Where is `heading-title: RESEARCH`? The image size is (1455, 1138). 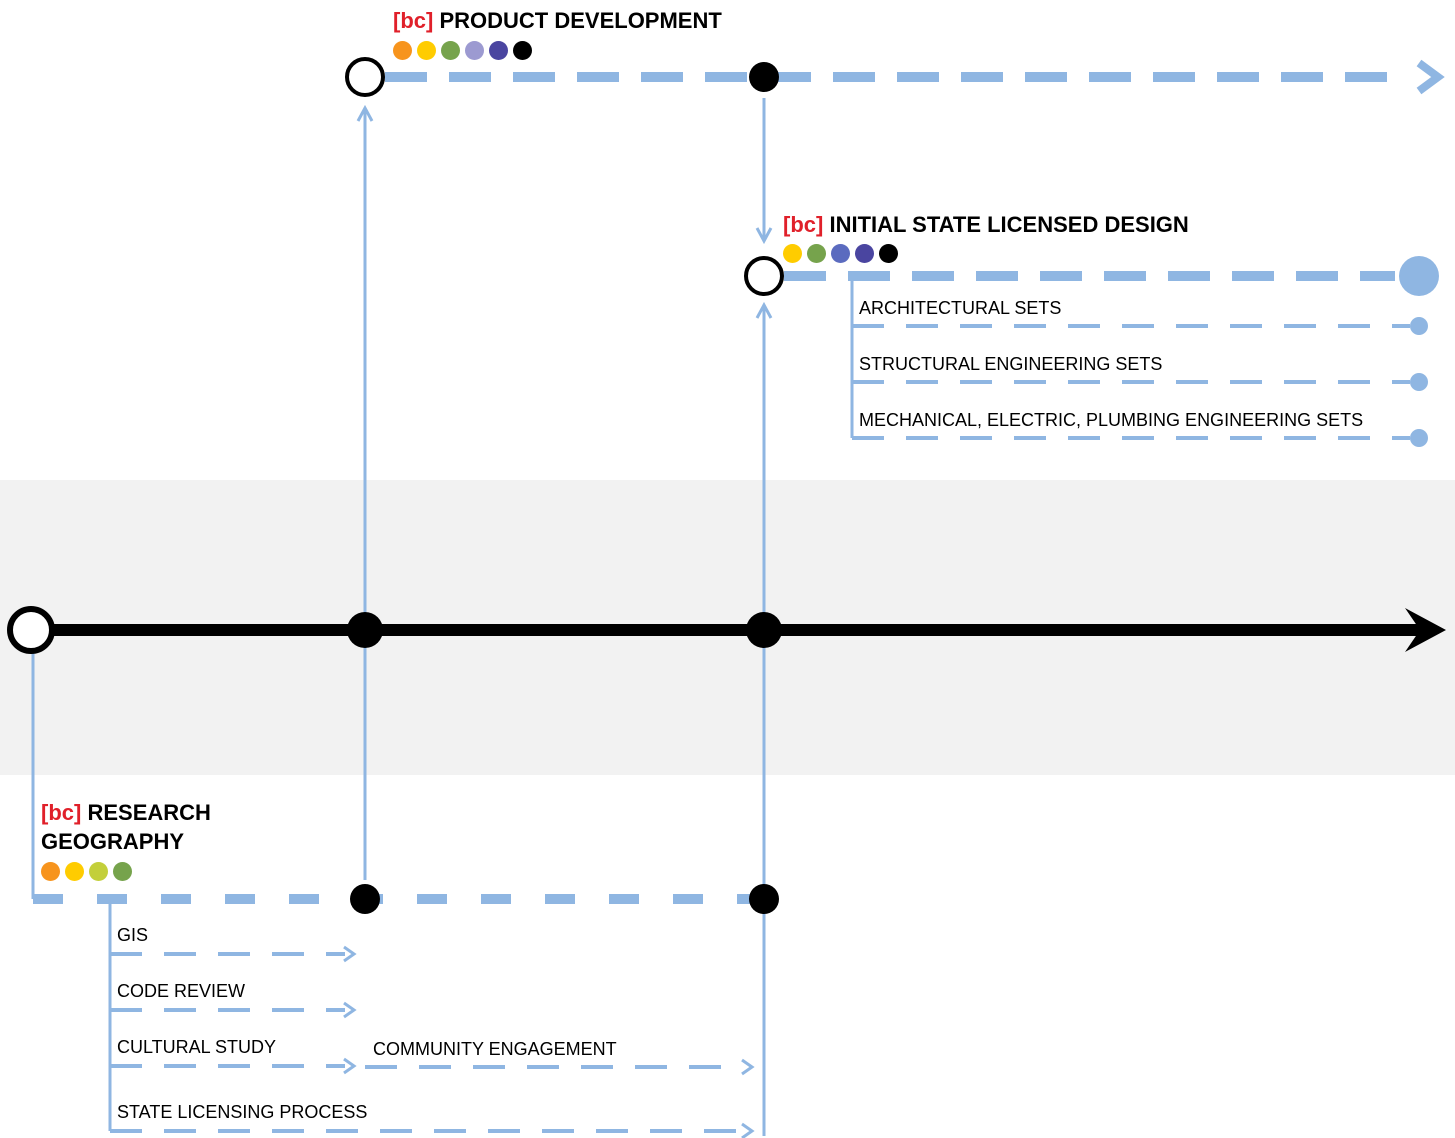
heading-title: RESEARCH is located at coordinates (149, 812).